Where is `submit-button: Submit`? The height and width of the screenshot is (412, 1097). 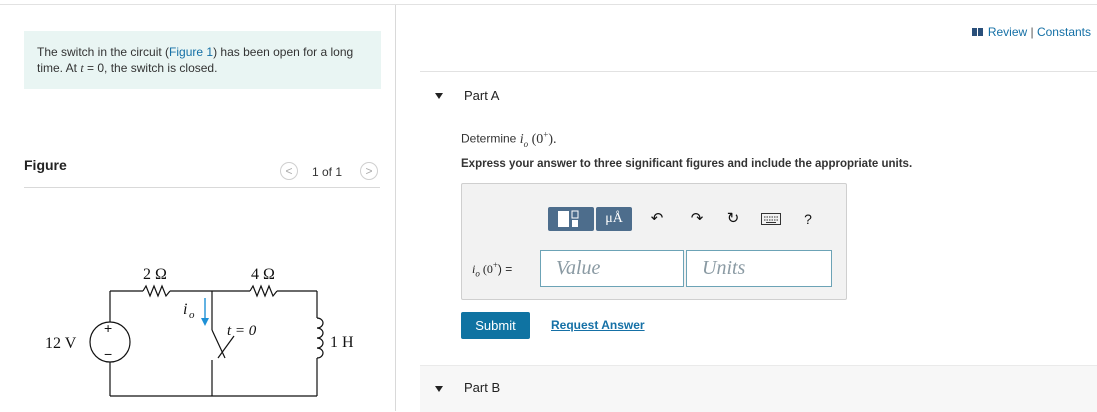 submit-button: Submit is located at coordinates (495, 325).